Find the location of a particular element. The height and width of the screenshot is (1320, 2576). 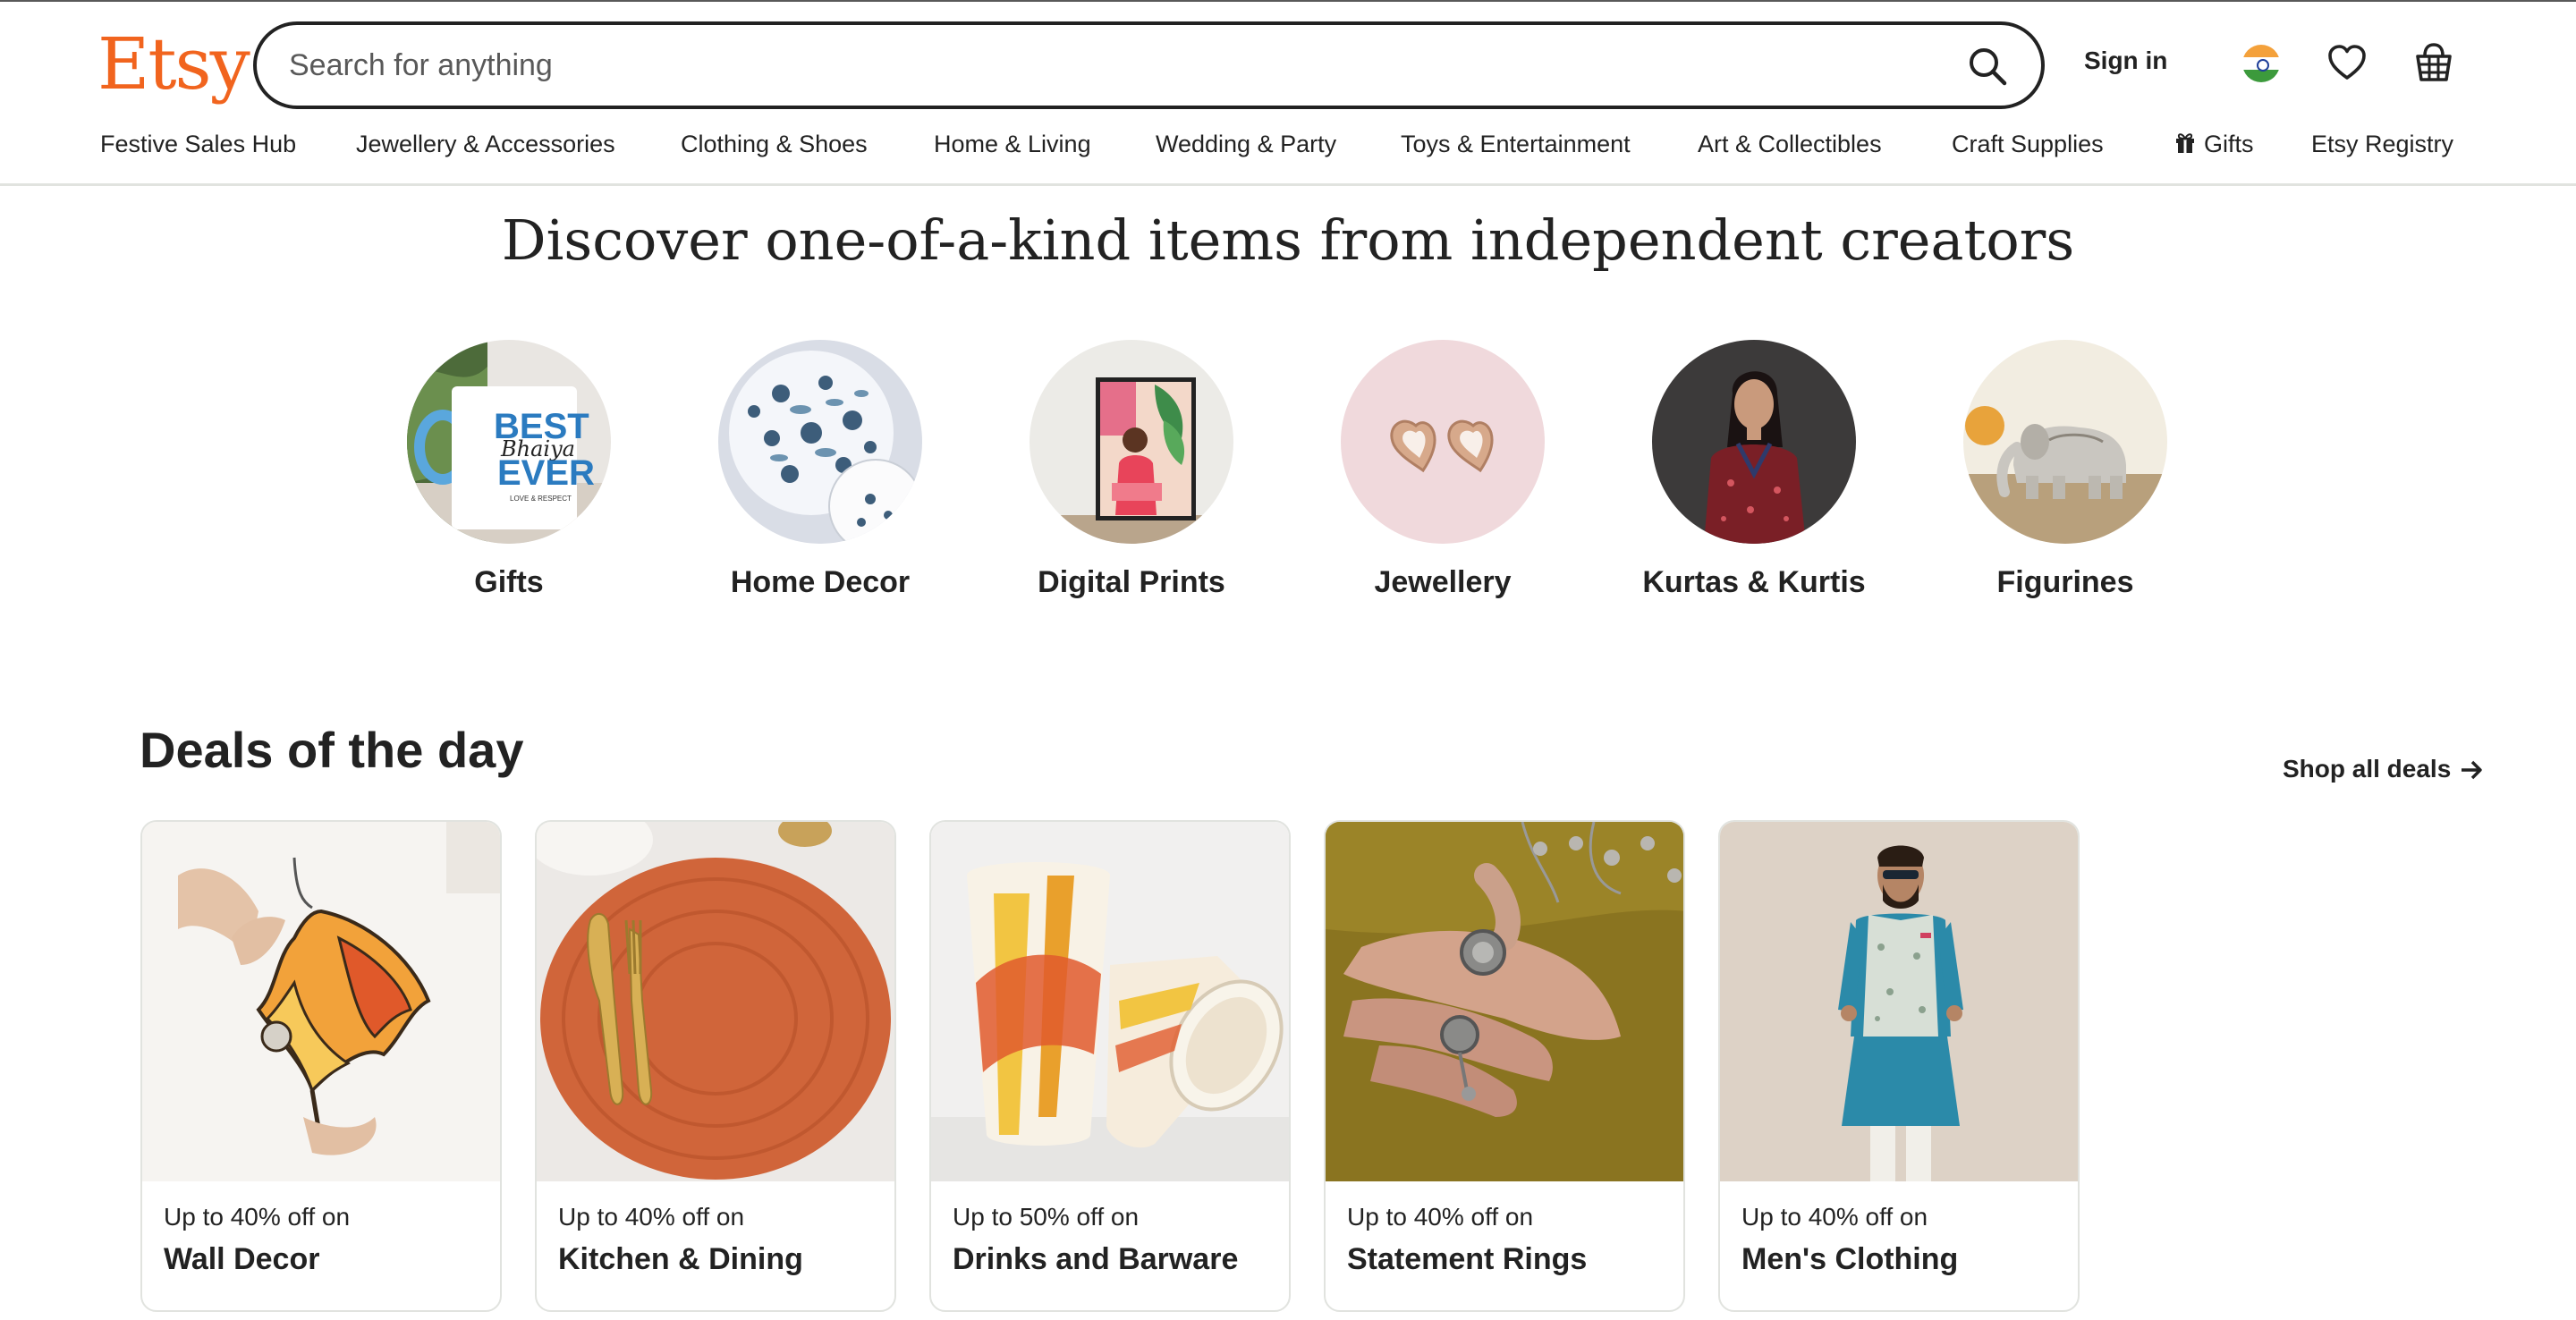

statement-rings-hand-image is located at coordinates (1504, 1001).